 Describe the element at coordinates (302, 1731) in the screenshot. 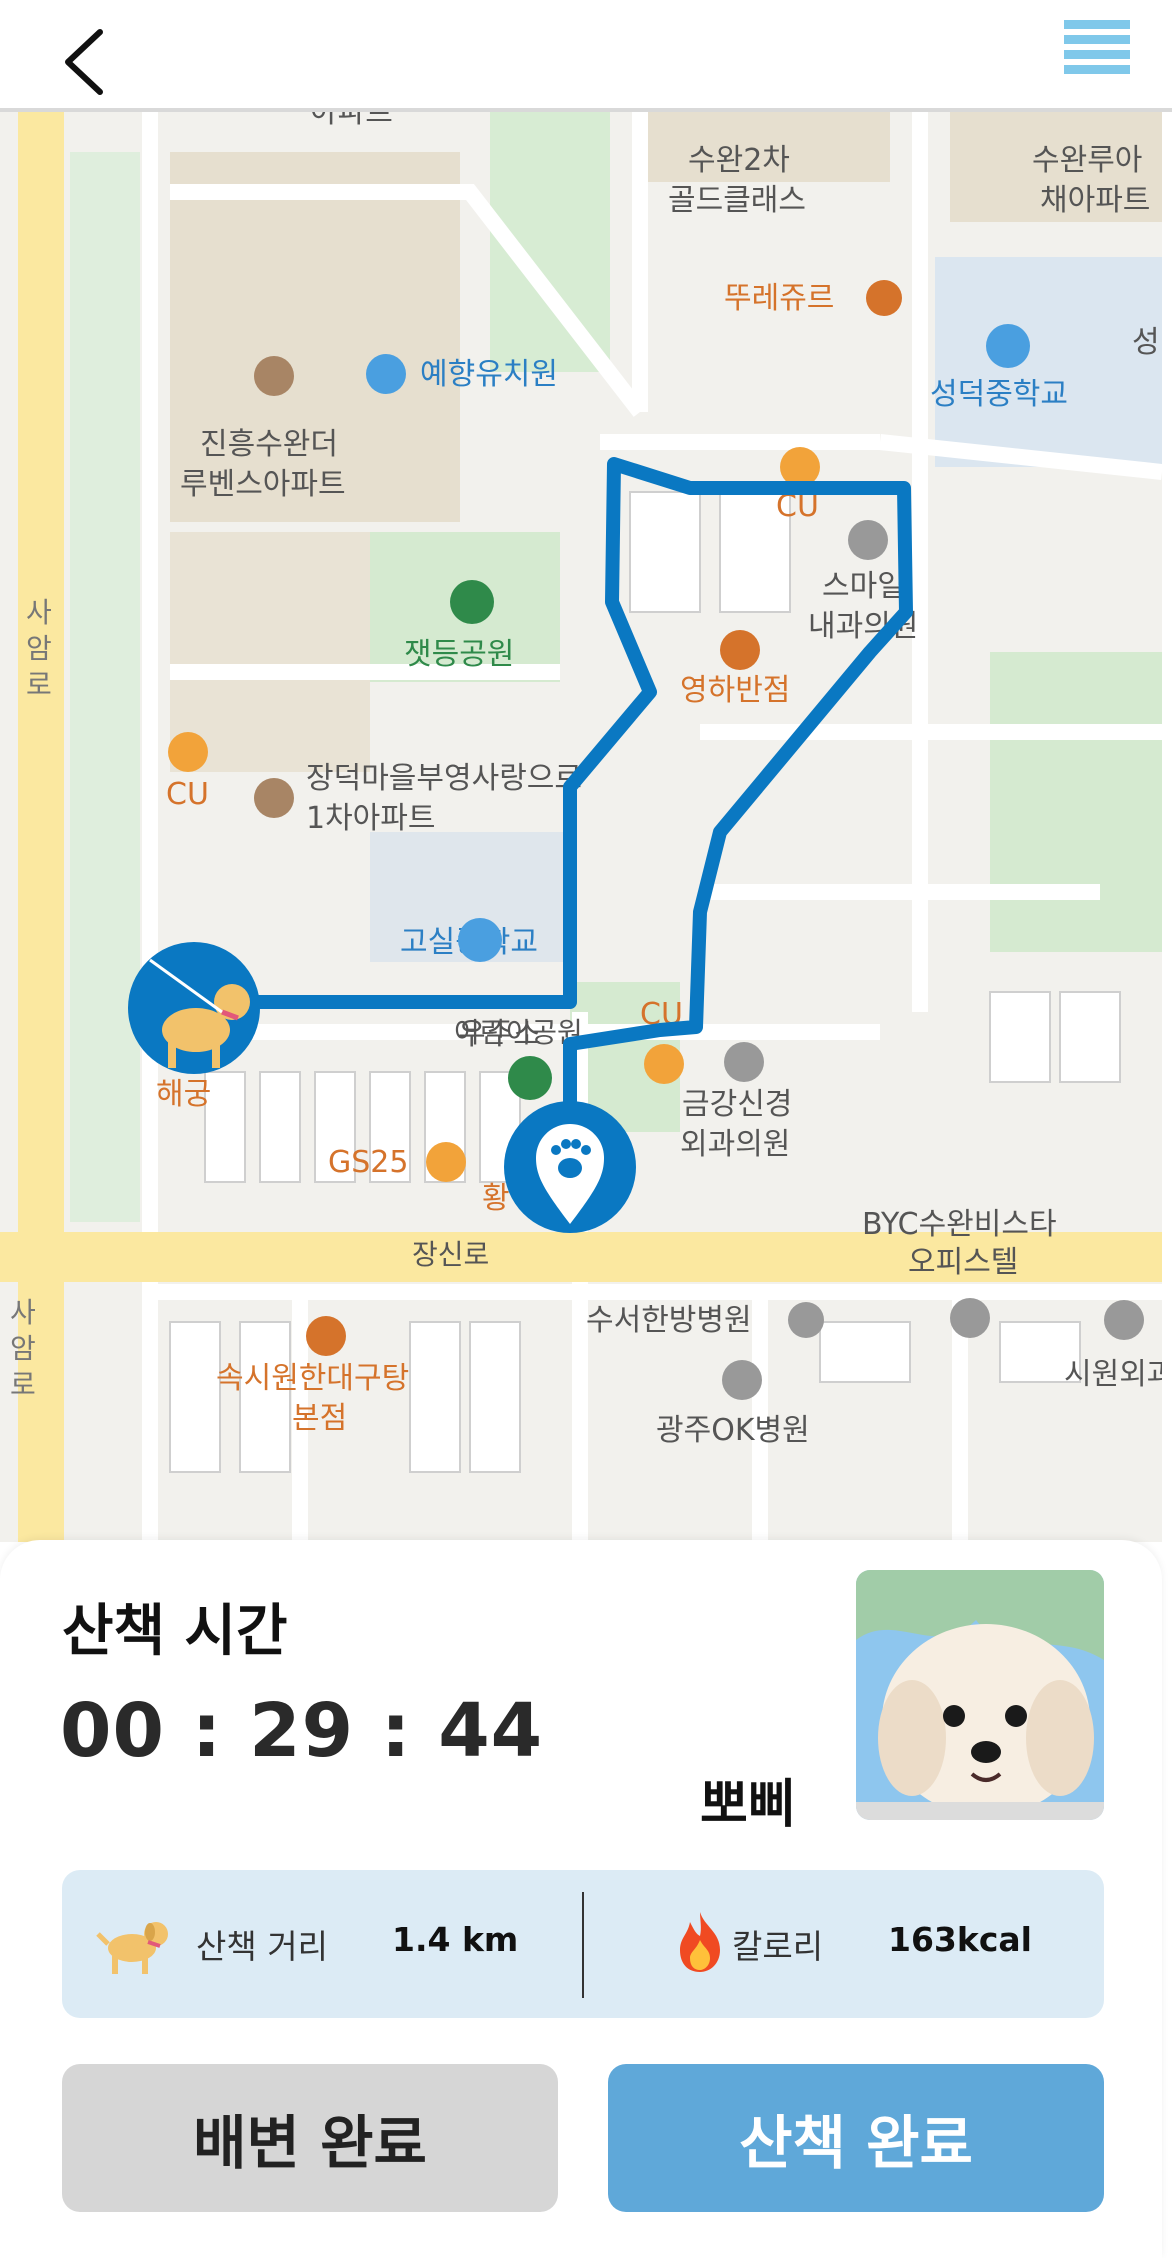

I see `walk-timer: 00 : 29 : 44` at that location.